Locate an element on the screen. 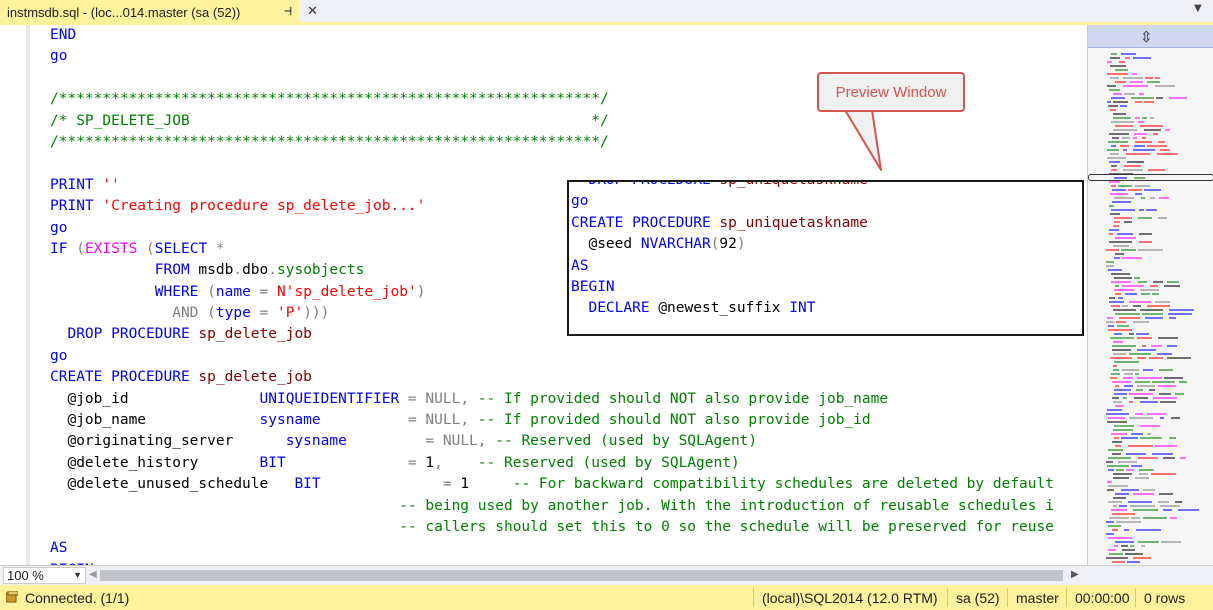  tab-list-dropdown-icon: ▼ is located at coordinates (1198, 8).